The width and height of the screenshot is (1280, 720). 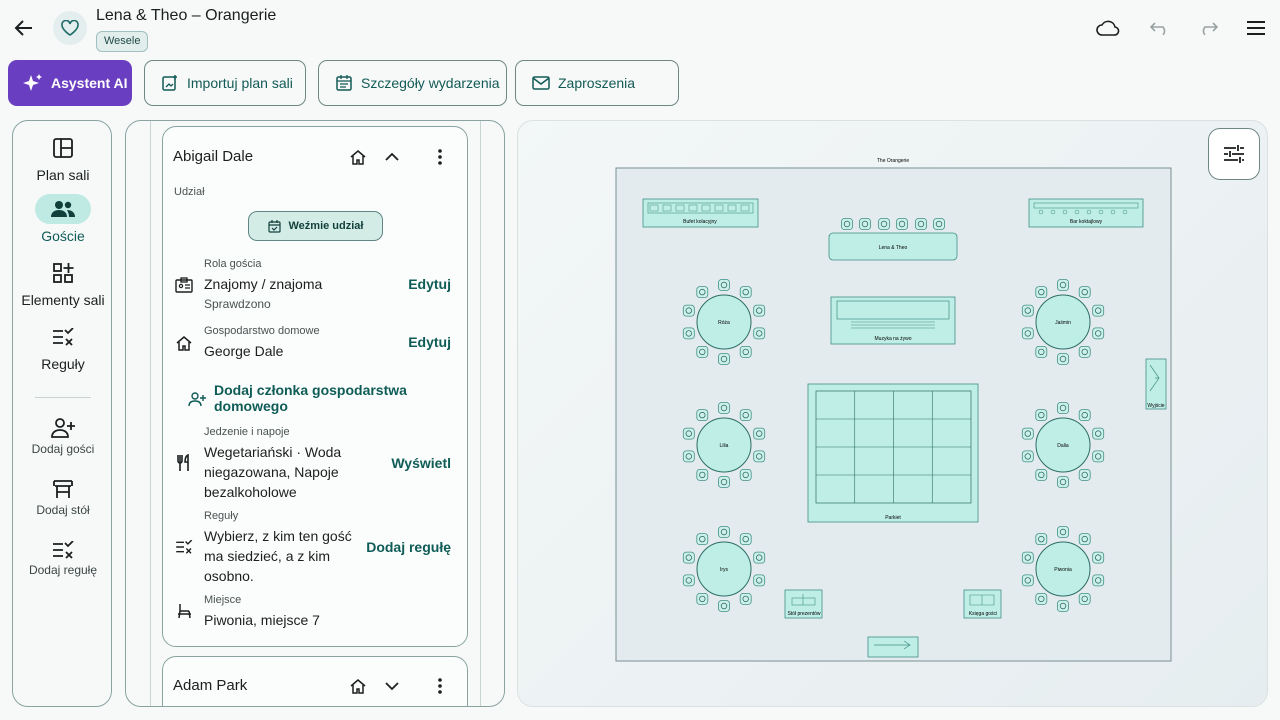 What do you see at coordinates (597, 83) in the screenshot?
I see `invitations-button: Zaproszenia` at bounding box center [597, 83].